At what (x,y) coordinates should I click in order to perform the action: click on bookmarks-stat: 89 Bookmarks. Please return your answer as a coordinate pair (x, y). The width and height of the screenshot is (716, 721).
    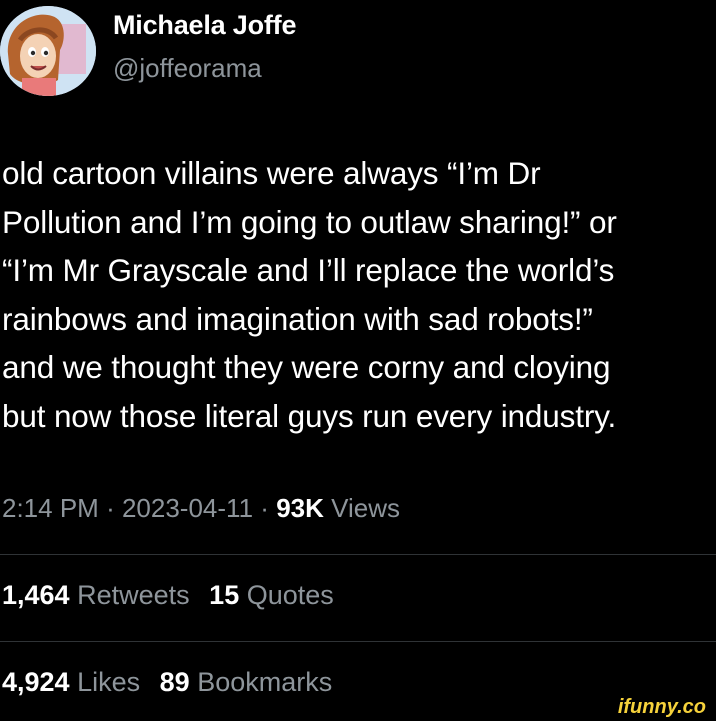
    Looking at the image, I should click on (246, 682).